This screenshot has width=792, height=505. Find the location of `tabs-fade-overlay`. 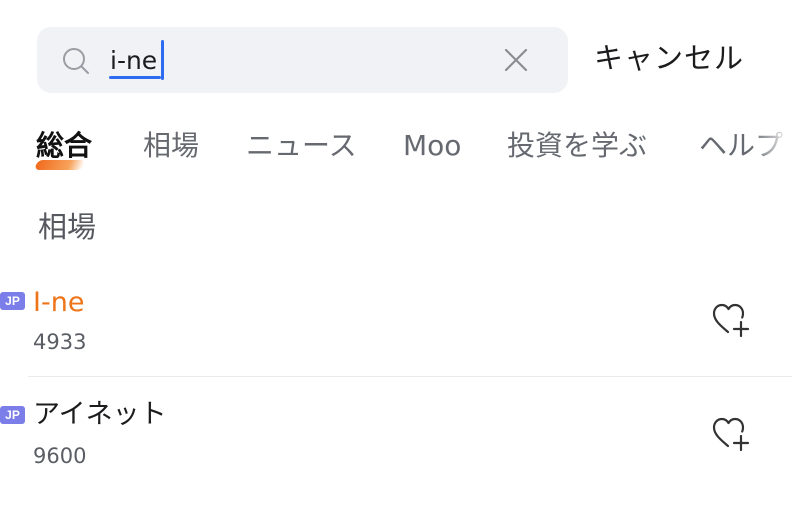

tabs-fade-overlay is located at coordinates (772, 150).